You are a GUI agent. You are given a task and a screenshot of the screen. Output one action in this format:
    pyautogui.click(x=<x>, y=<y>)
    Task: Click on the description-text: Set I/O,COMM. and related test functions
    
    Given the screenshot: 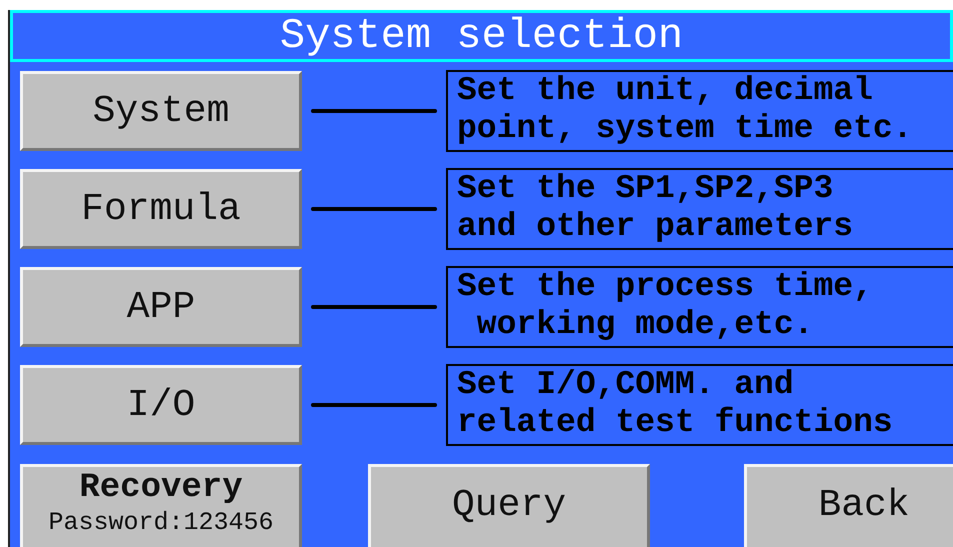 What is the action you would take?
    pyautogui.click(x=699, y=405)
    